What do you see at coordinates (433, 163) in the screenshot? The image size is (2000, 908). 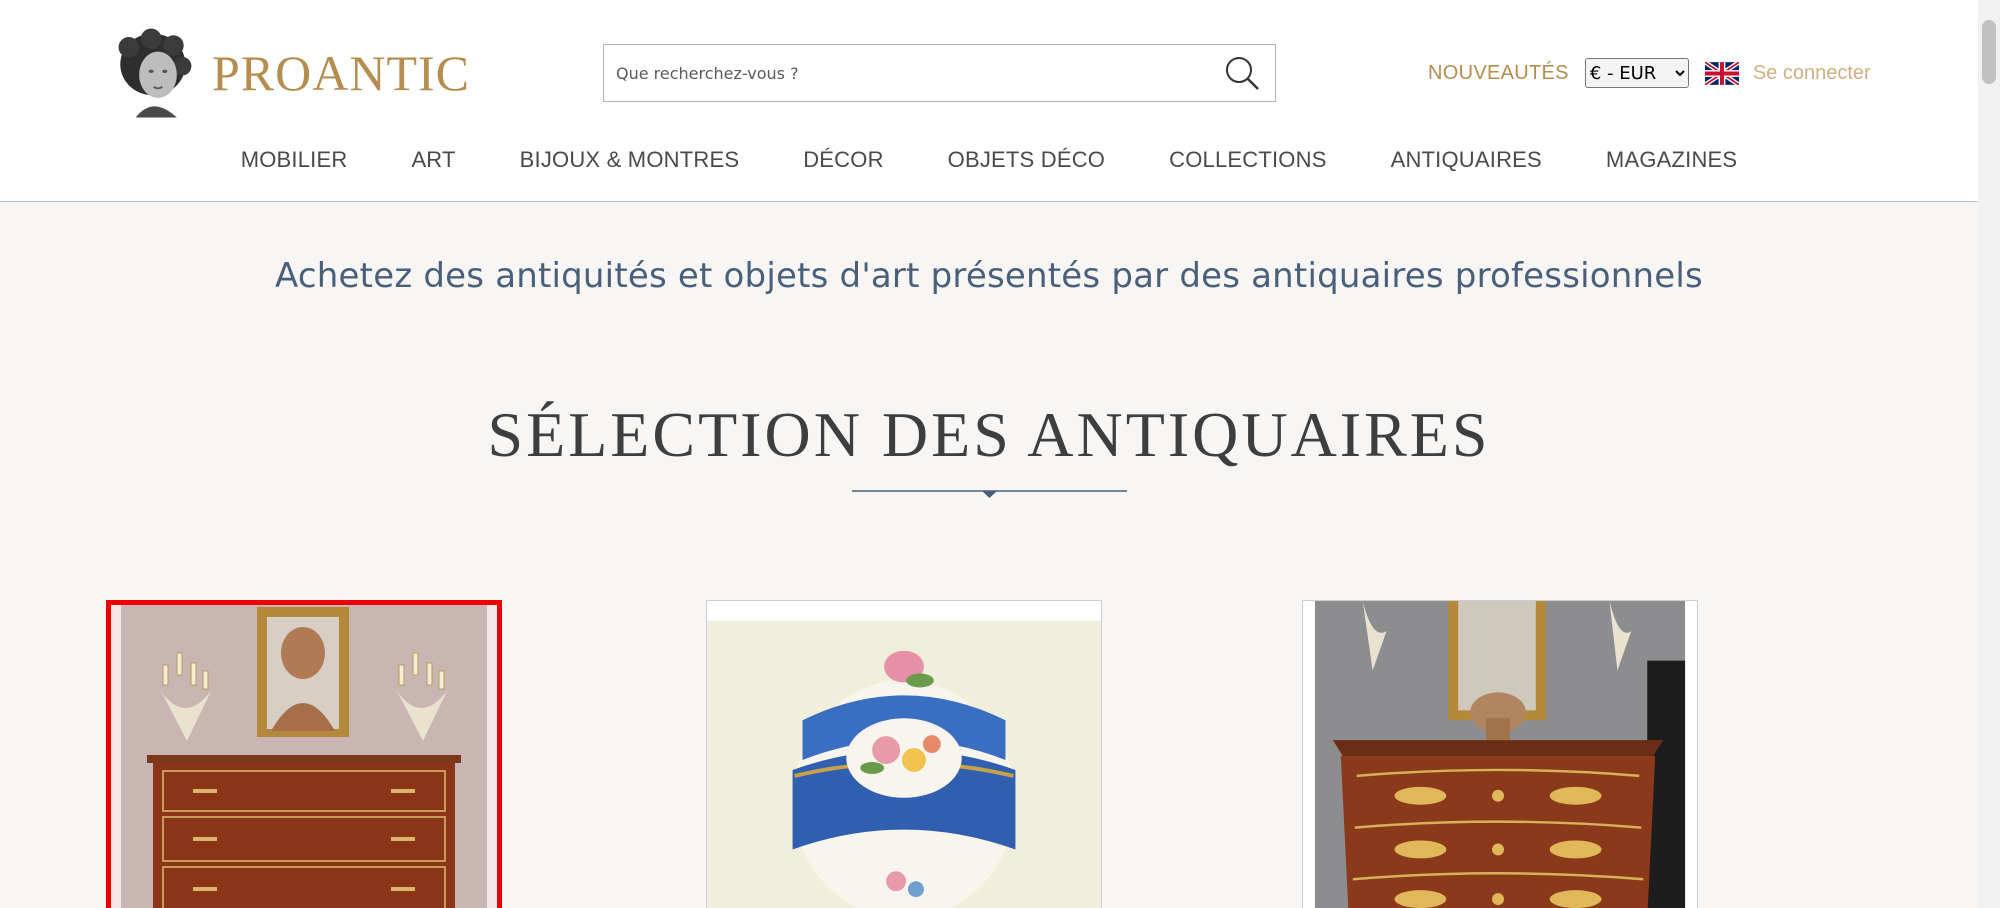 I see `nav-item-art: ART` at bounding box center [433, 163].